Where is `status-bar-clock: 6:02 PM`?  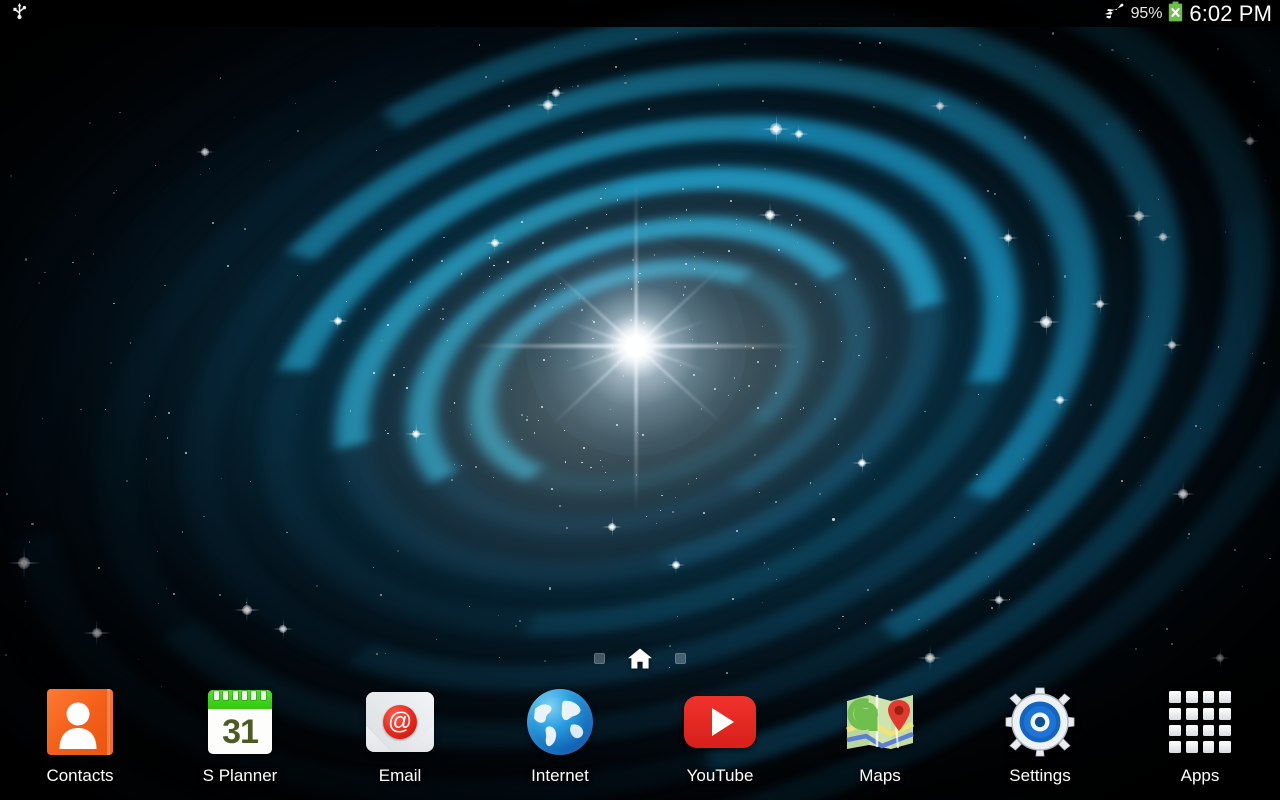
status-bar-clock: 6:02 PM is located at coordinates (1230, 13).